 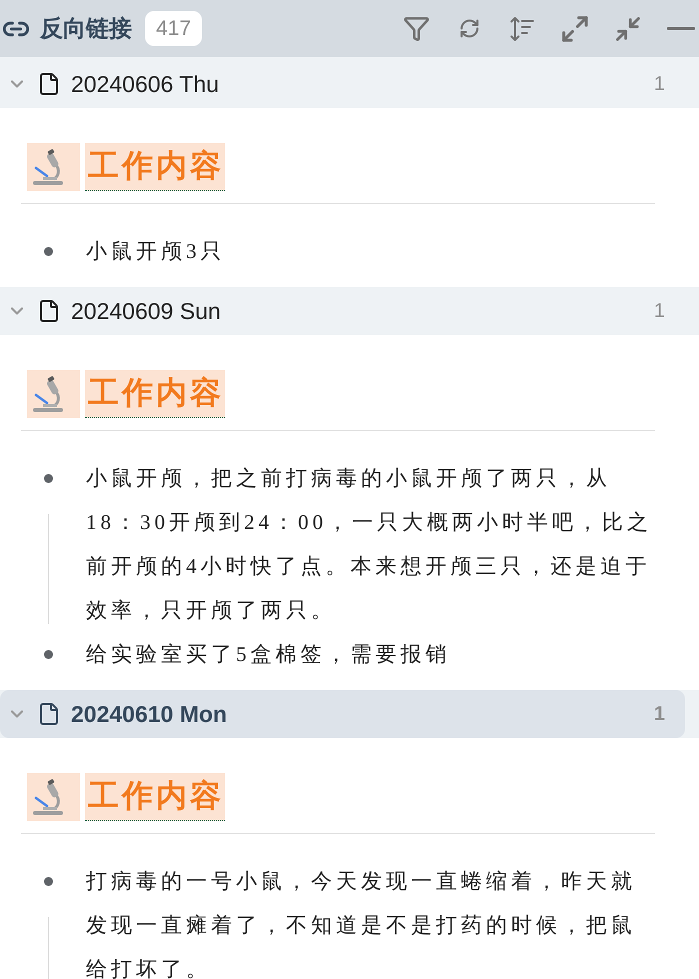 I want to click on group-title: 20240609 Sun, so click(x=146, y=311).